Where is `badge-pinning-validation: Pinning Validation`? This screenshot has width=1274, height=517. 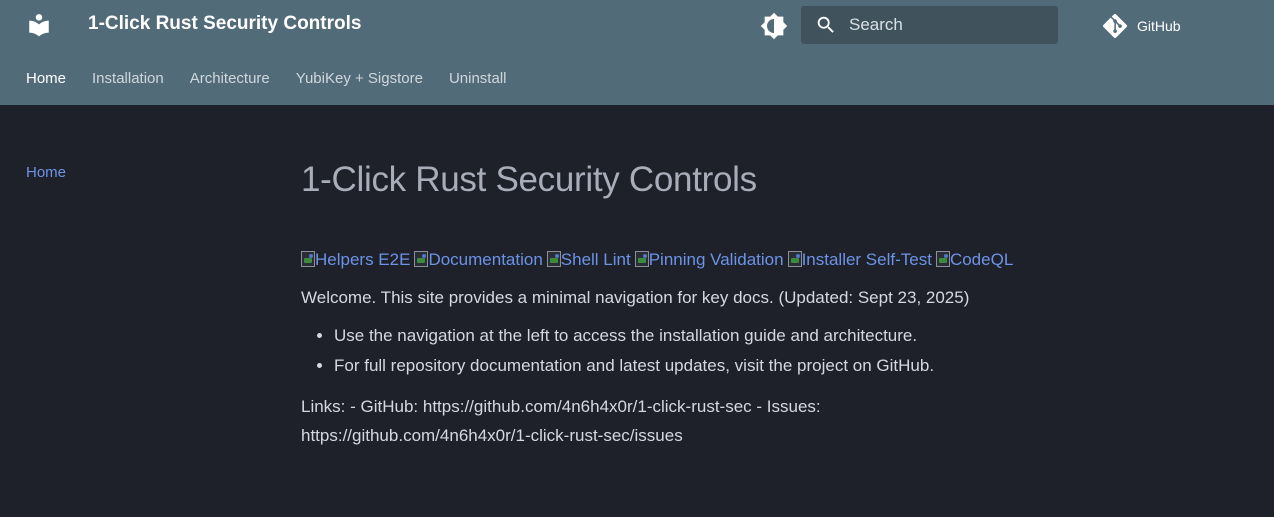 badge-pinning-validation: Pinning Validation is located at coordinates (709, 260).